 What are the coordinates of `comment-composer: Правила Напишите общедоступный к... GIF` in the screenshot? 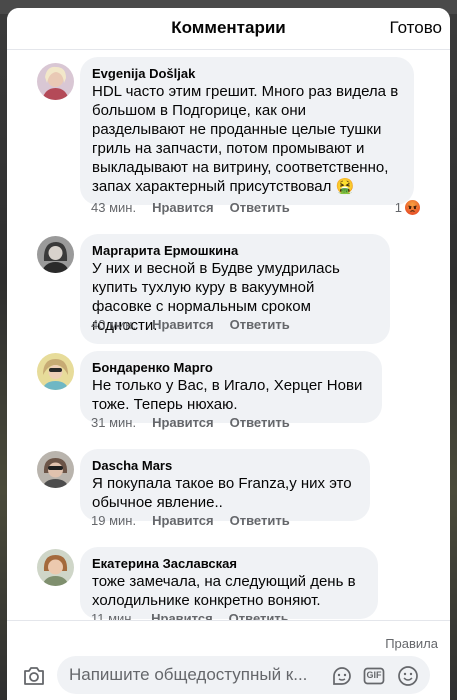 It's located at (228, 660).